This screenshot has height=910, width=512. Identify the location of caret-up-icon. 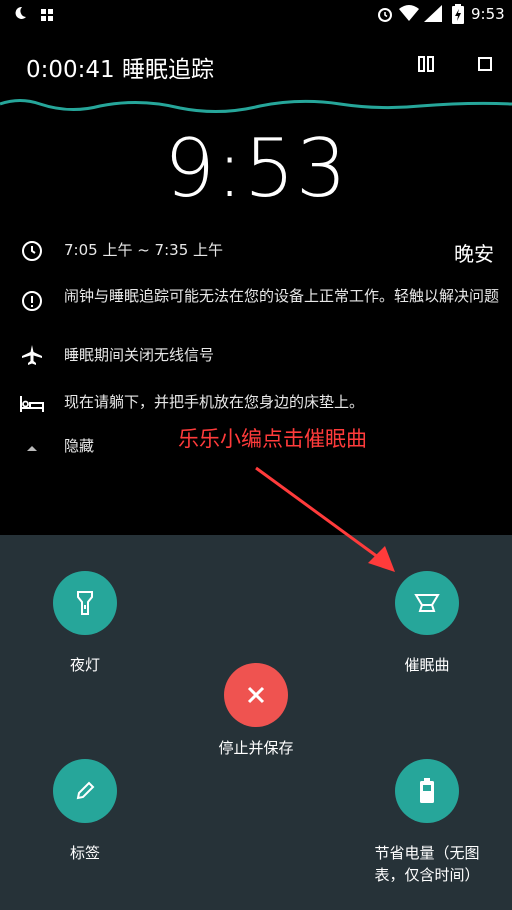
(32, 448).